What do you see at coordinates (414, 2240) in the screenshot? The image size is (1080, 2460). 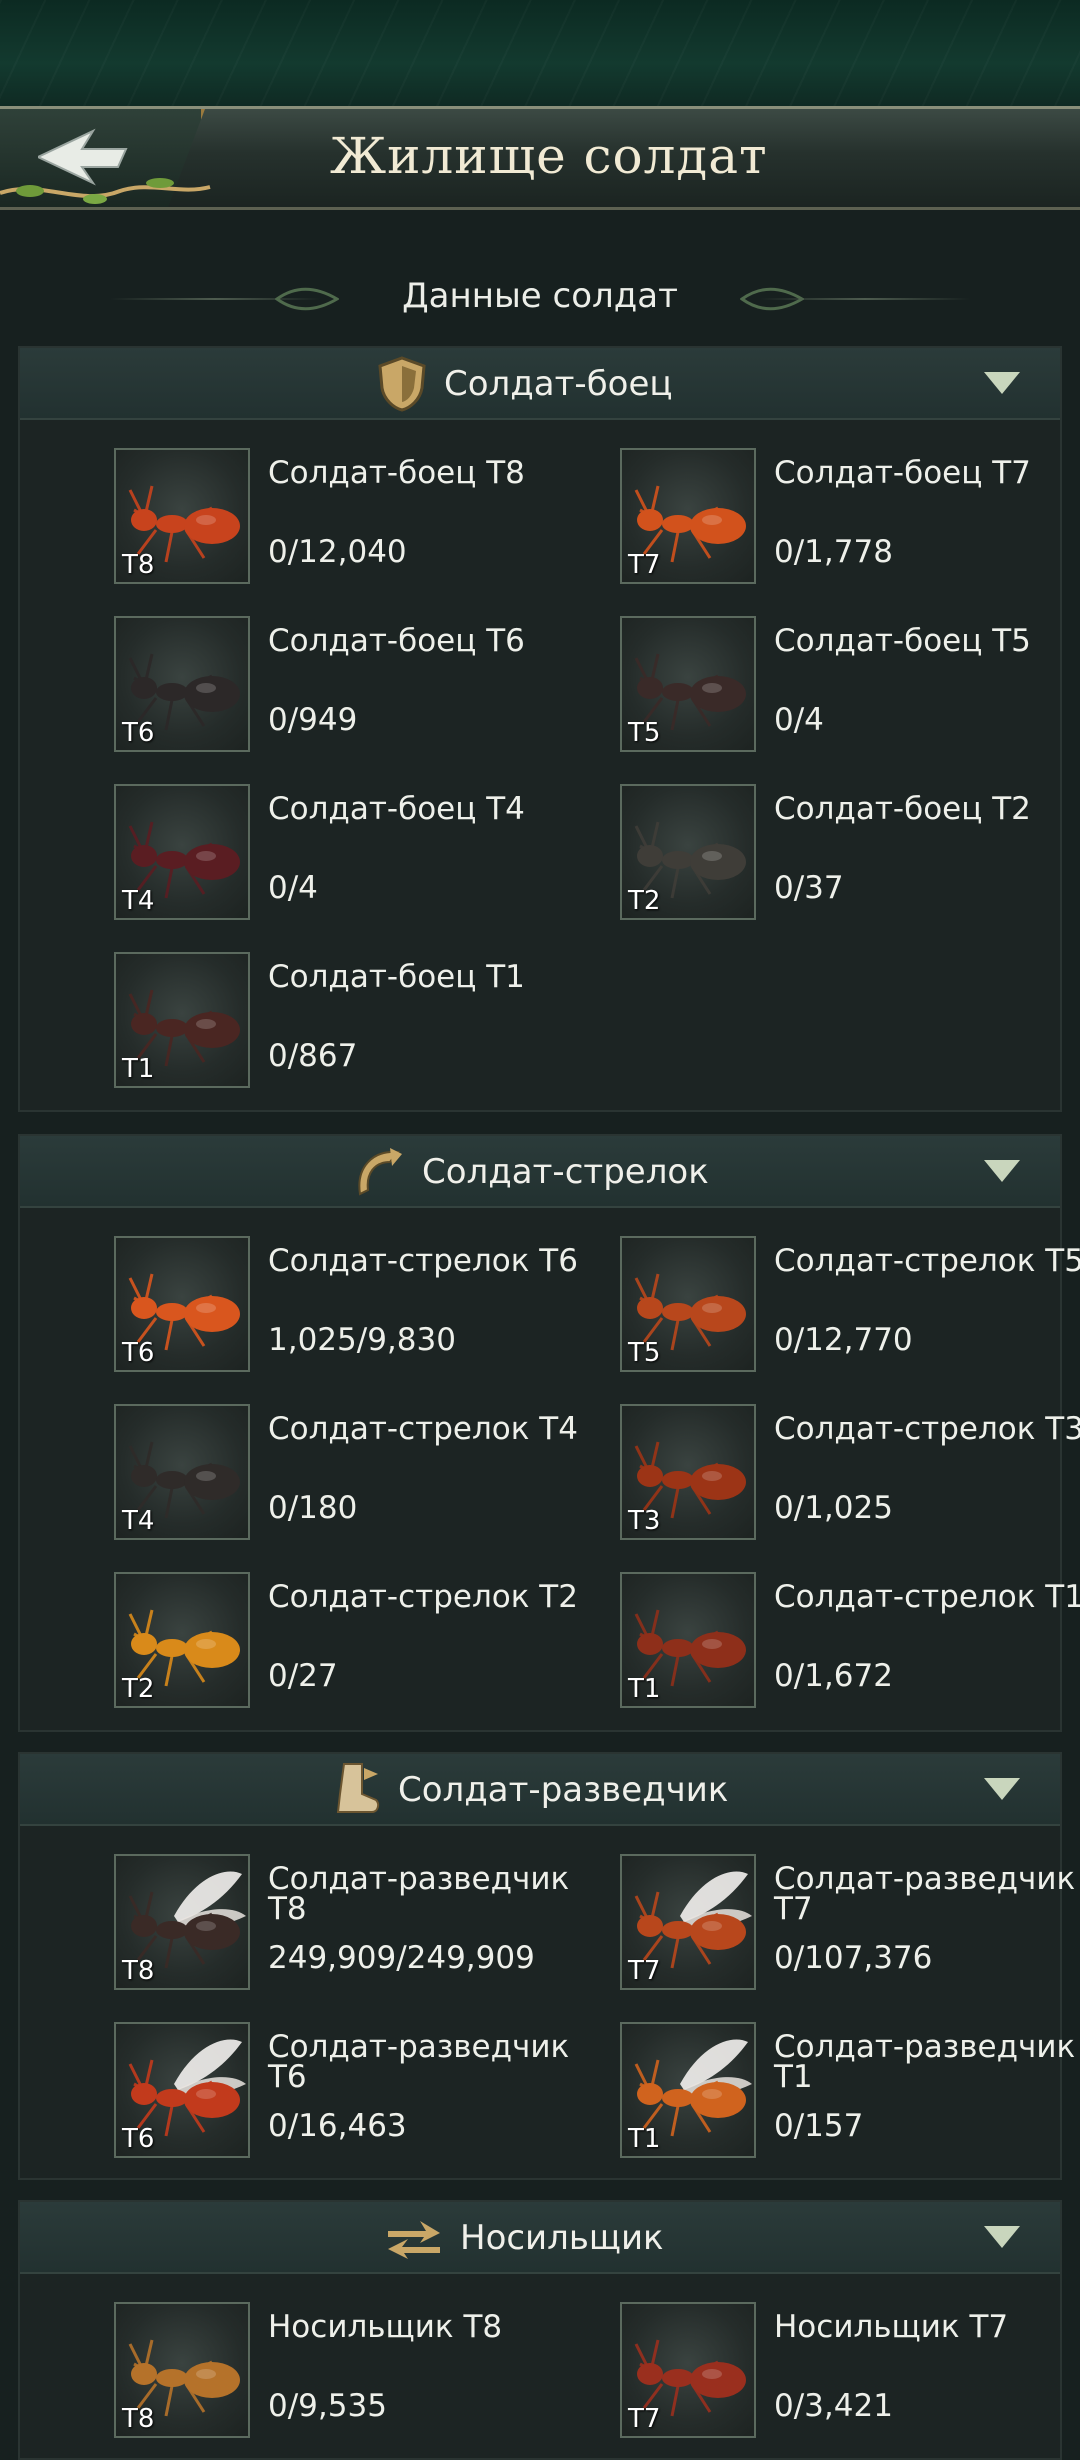 I see `carry-arrows-icon` at bounding box center [414, 2240].